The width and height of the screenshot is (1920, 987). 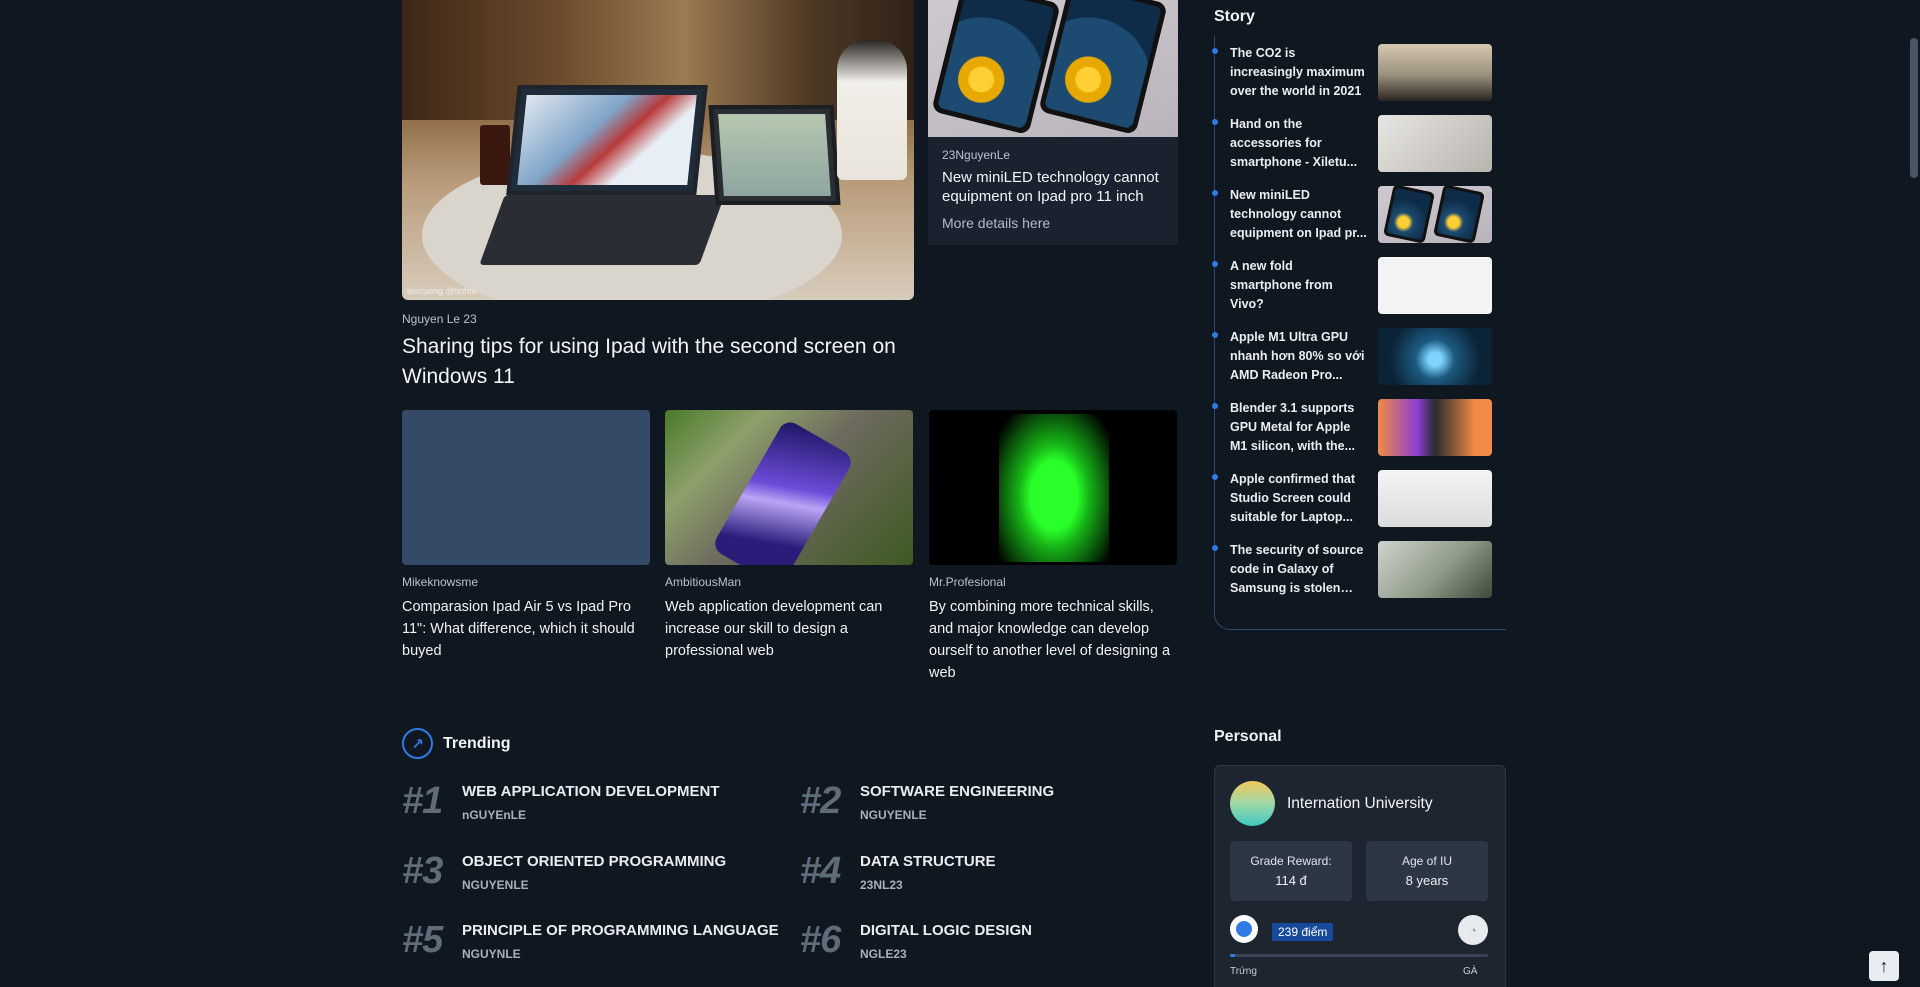 What do you see at coordinates (820, 940) in the screenshot?
I see `trending-rank: #6` at bounding box center [820, 940].